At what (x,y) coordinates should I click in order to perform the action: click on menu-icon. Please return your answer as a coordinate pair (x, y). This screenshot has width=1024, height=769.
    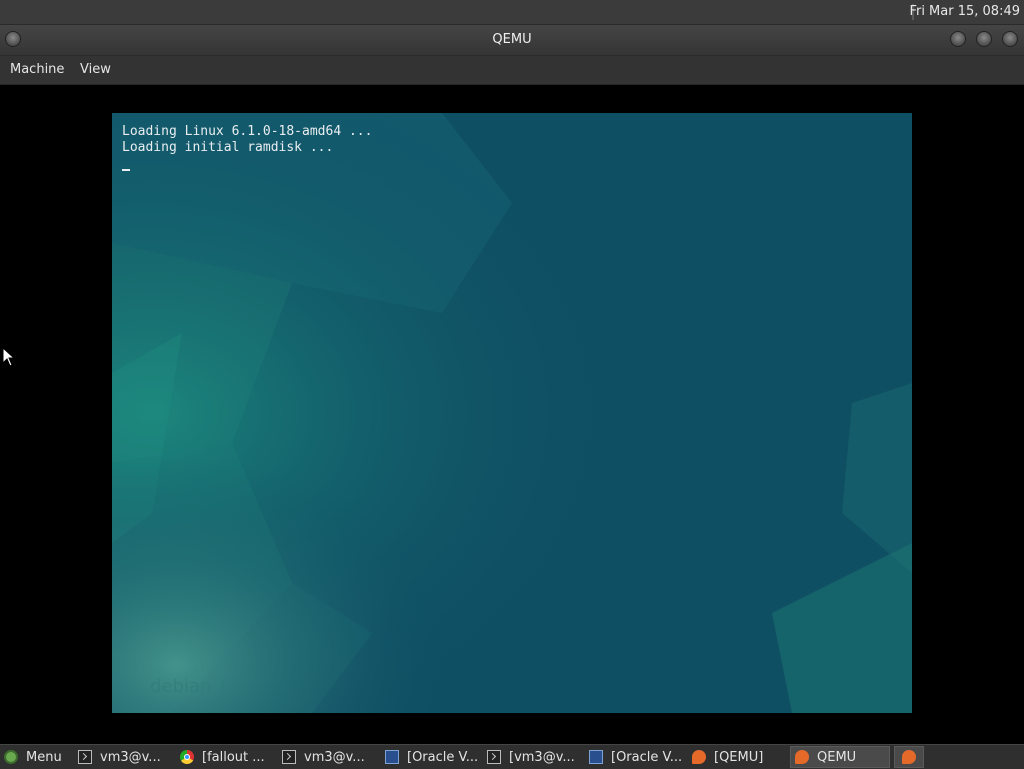
    Looking at the image, I should click on (11, 757).